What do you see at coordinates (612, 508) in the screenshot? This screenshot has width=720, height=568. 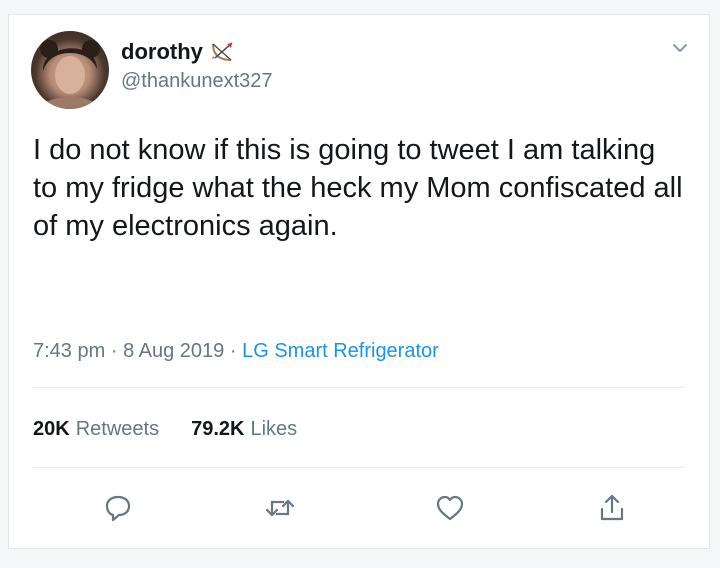 I see `share-icon` at bounding box center [612, 508].